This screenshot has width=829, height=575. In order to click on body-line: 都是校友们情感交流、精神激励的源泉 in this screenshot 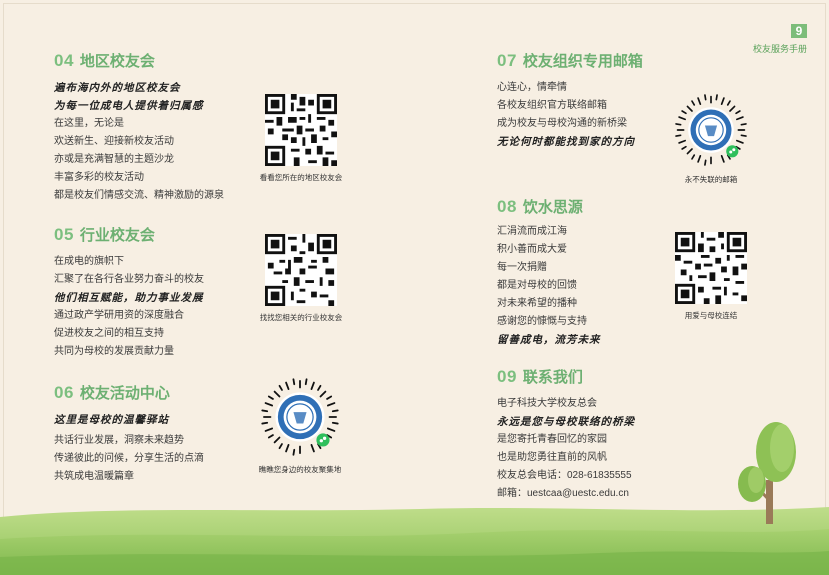, I will do `click(139, 195)`.